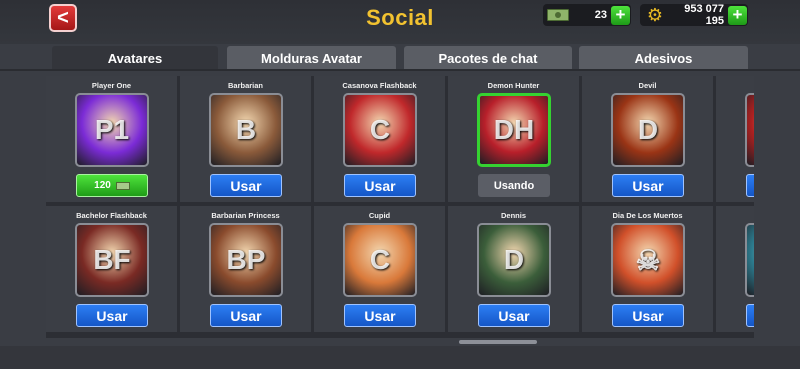 The image size is (800, 369). I want to click on avatar-card: Dennis D Usar, so click(513, 269).